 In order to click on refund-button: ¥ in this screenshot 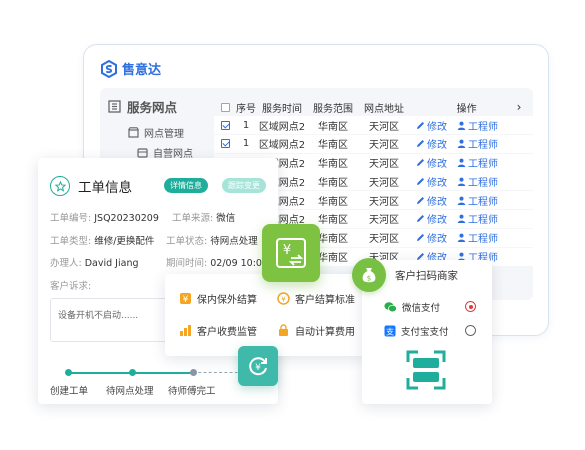, I will do `click(258, 366)`.